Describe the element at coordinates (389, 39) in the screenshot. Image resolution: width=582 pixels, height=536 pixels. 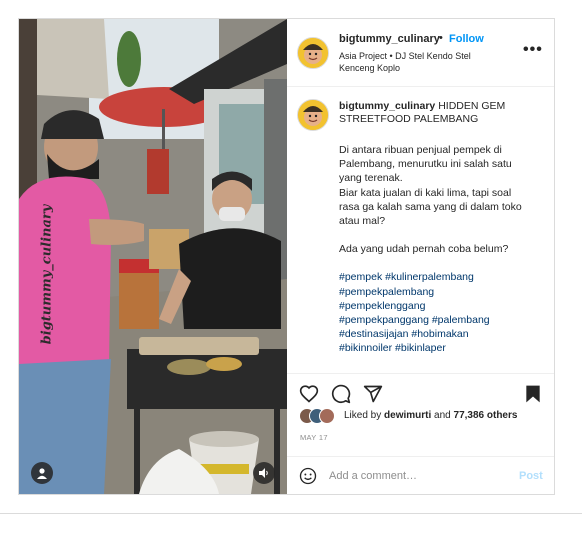
I see `header-username: bigtummy_culinary` at that location.